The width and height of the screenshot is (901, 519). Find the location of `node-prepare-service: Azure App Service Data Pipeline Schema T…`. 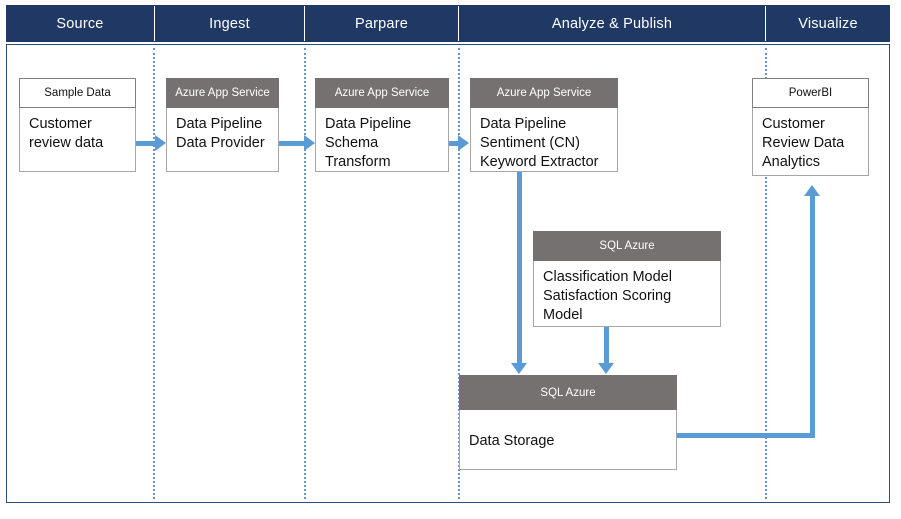

node-prepare-service: Azure App Service Data Pipeline Schema T… is located at coordinates (382, 125).